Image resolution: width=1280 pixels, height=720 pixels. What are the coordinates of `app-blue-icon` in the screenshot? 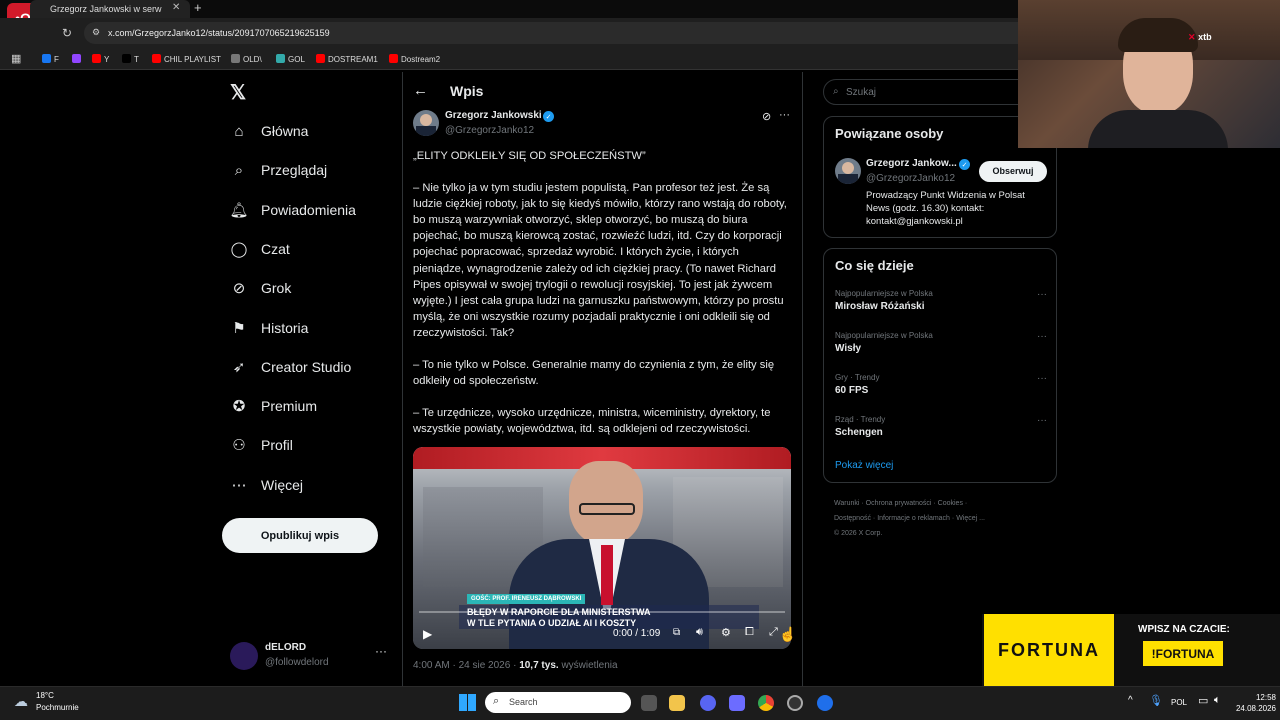 It's located at (825, 703).